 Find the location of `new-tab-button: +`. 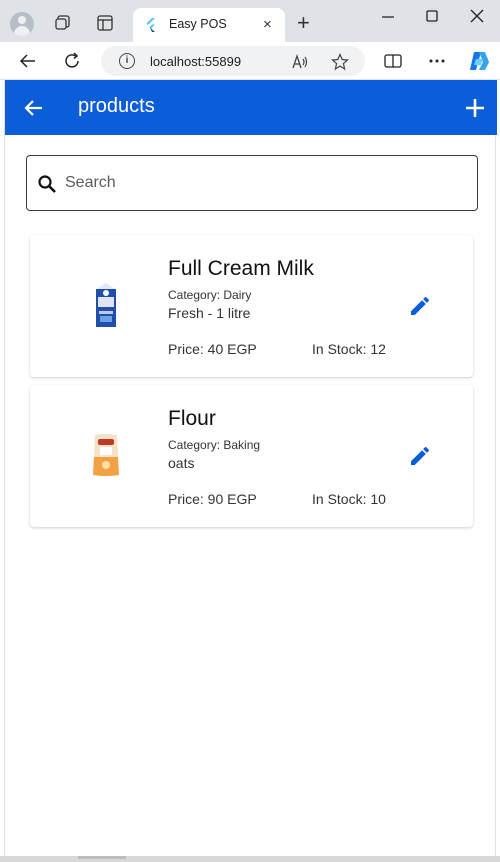

new-tab-button: + is located at coordinates (303, 23).